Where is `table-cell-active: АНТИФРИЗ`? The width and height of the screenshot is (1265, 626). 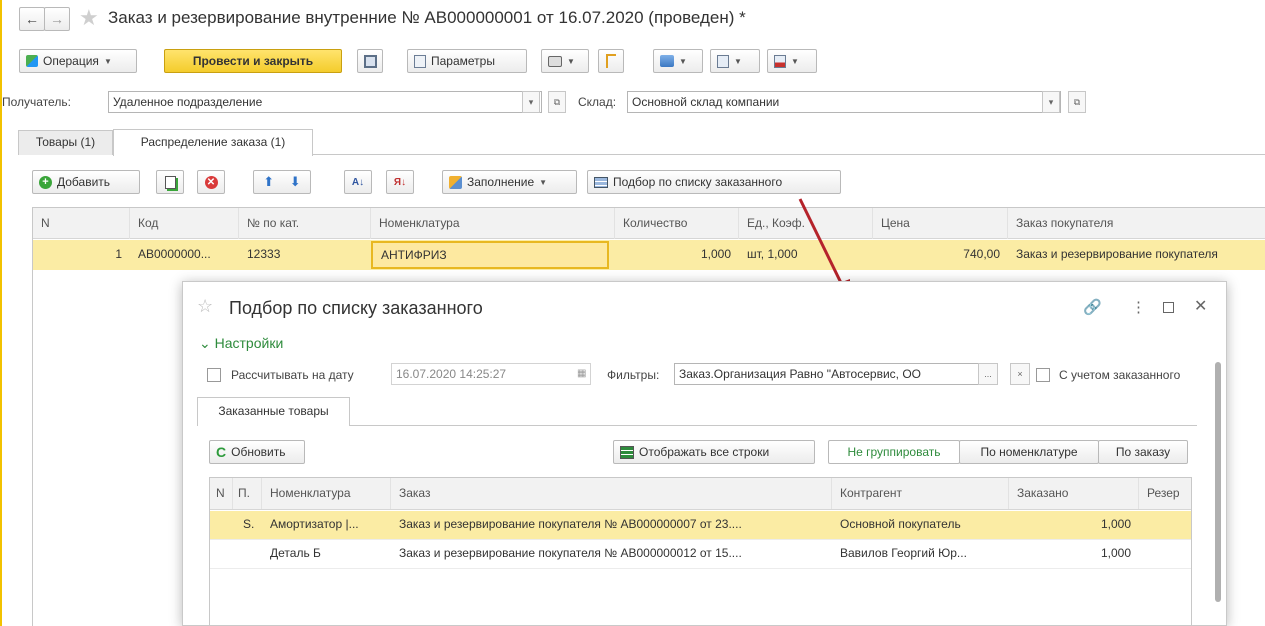 table-cell-active: АНТИФРИЗ is located at coordinates (490, 255).